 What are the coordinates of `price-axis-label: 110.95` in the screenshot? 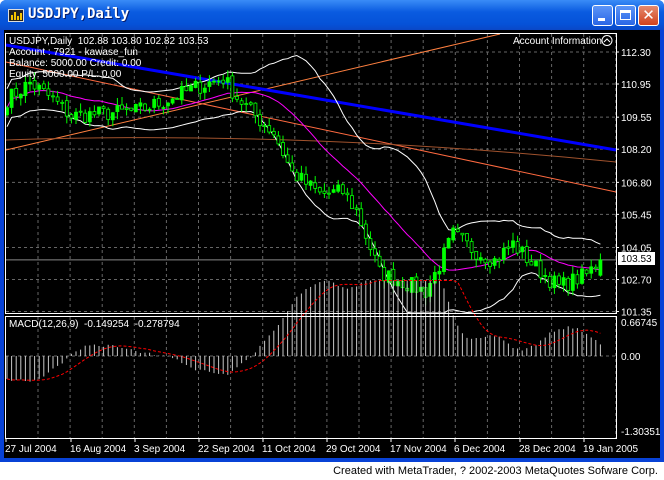 It's located at (636, 85).